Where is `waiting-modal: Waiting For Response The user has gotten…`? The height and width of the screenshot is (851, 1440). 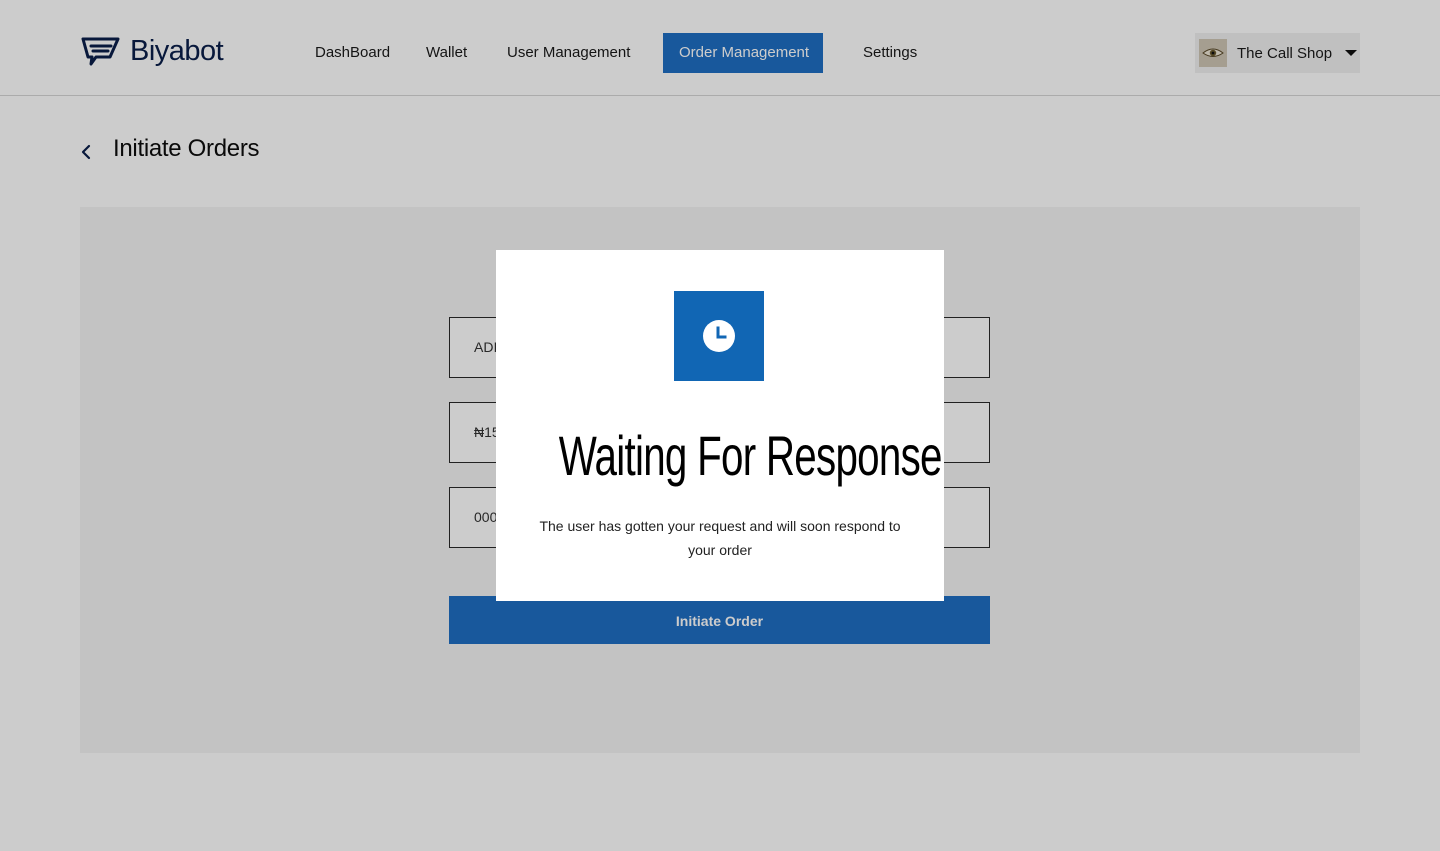
waiting-modal: Waiting For Response The user has gotten… is located at coordinates (720, 425).